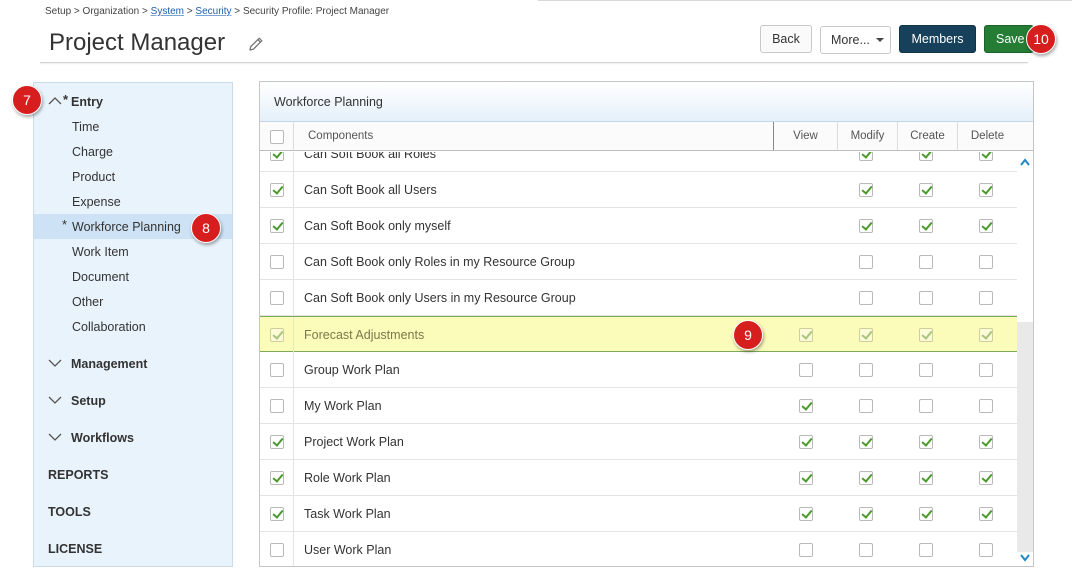 This screenshot has width=1072, height=569. What do you see at coordinates (133, 548) in the screenshot?
I see `sidebar-item-license: LICENSE` at bounding box center [133, 548].